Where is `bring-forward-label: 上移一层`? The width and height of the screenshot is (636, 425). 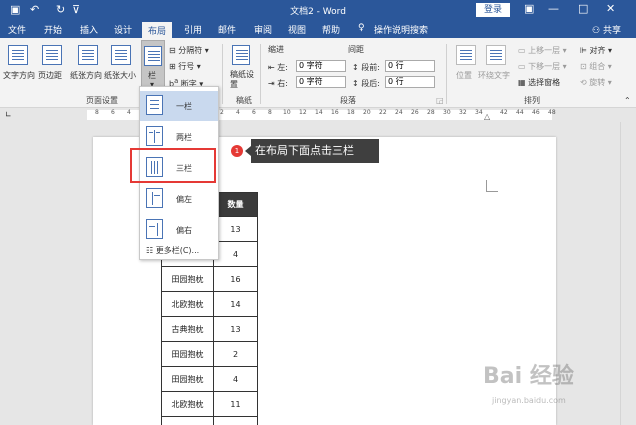
bring-forward-label: 上移一层 is located at coordinates (544, 50).